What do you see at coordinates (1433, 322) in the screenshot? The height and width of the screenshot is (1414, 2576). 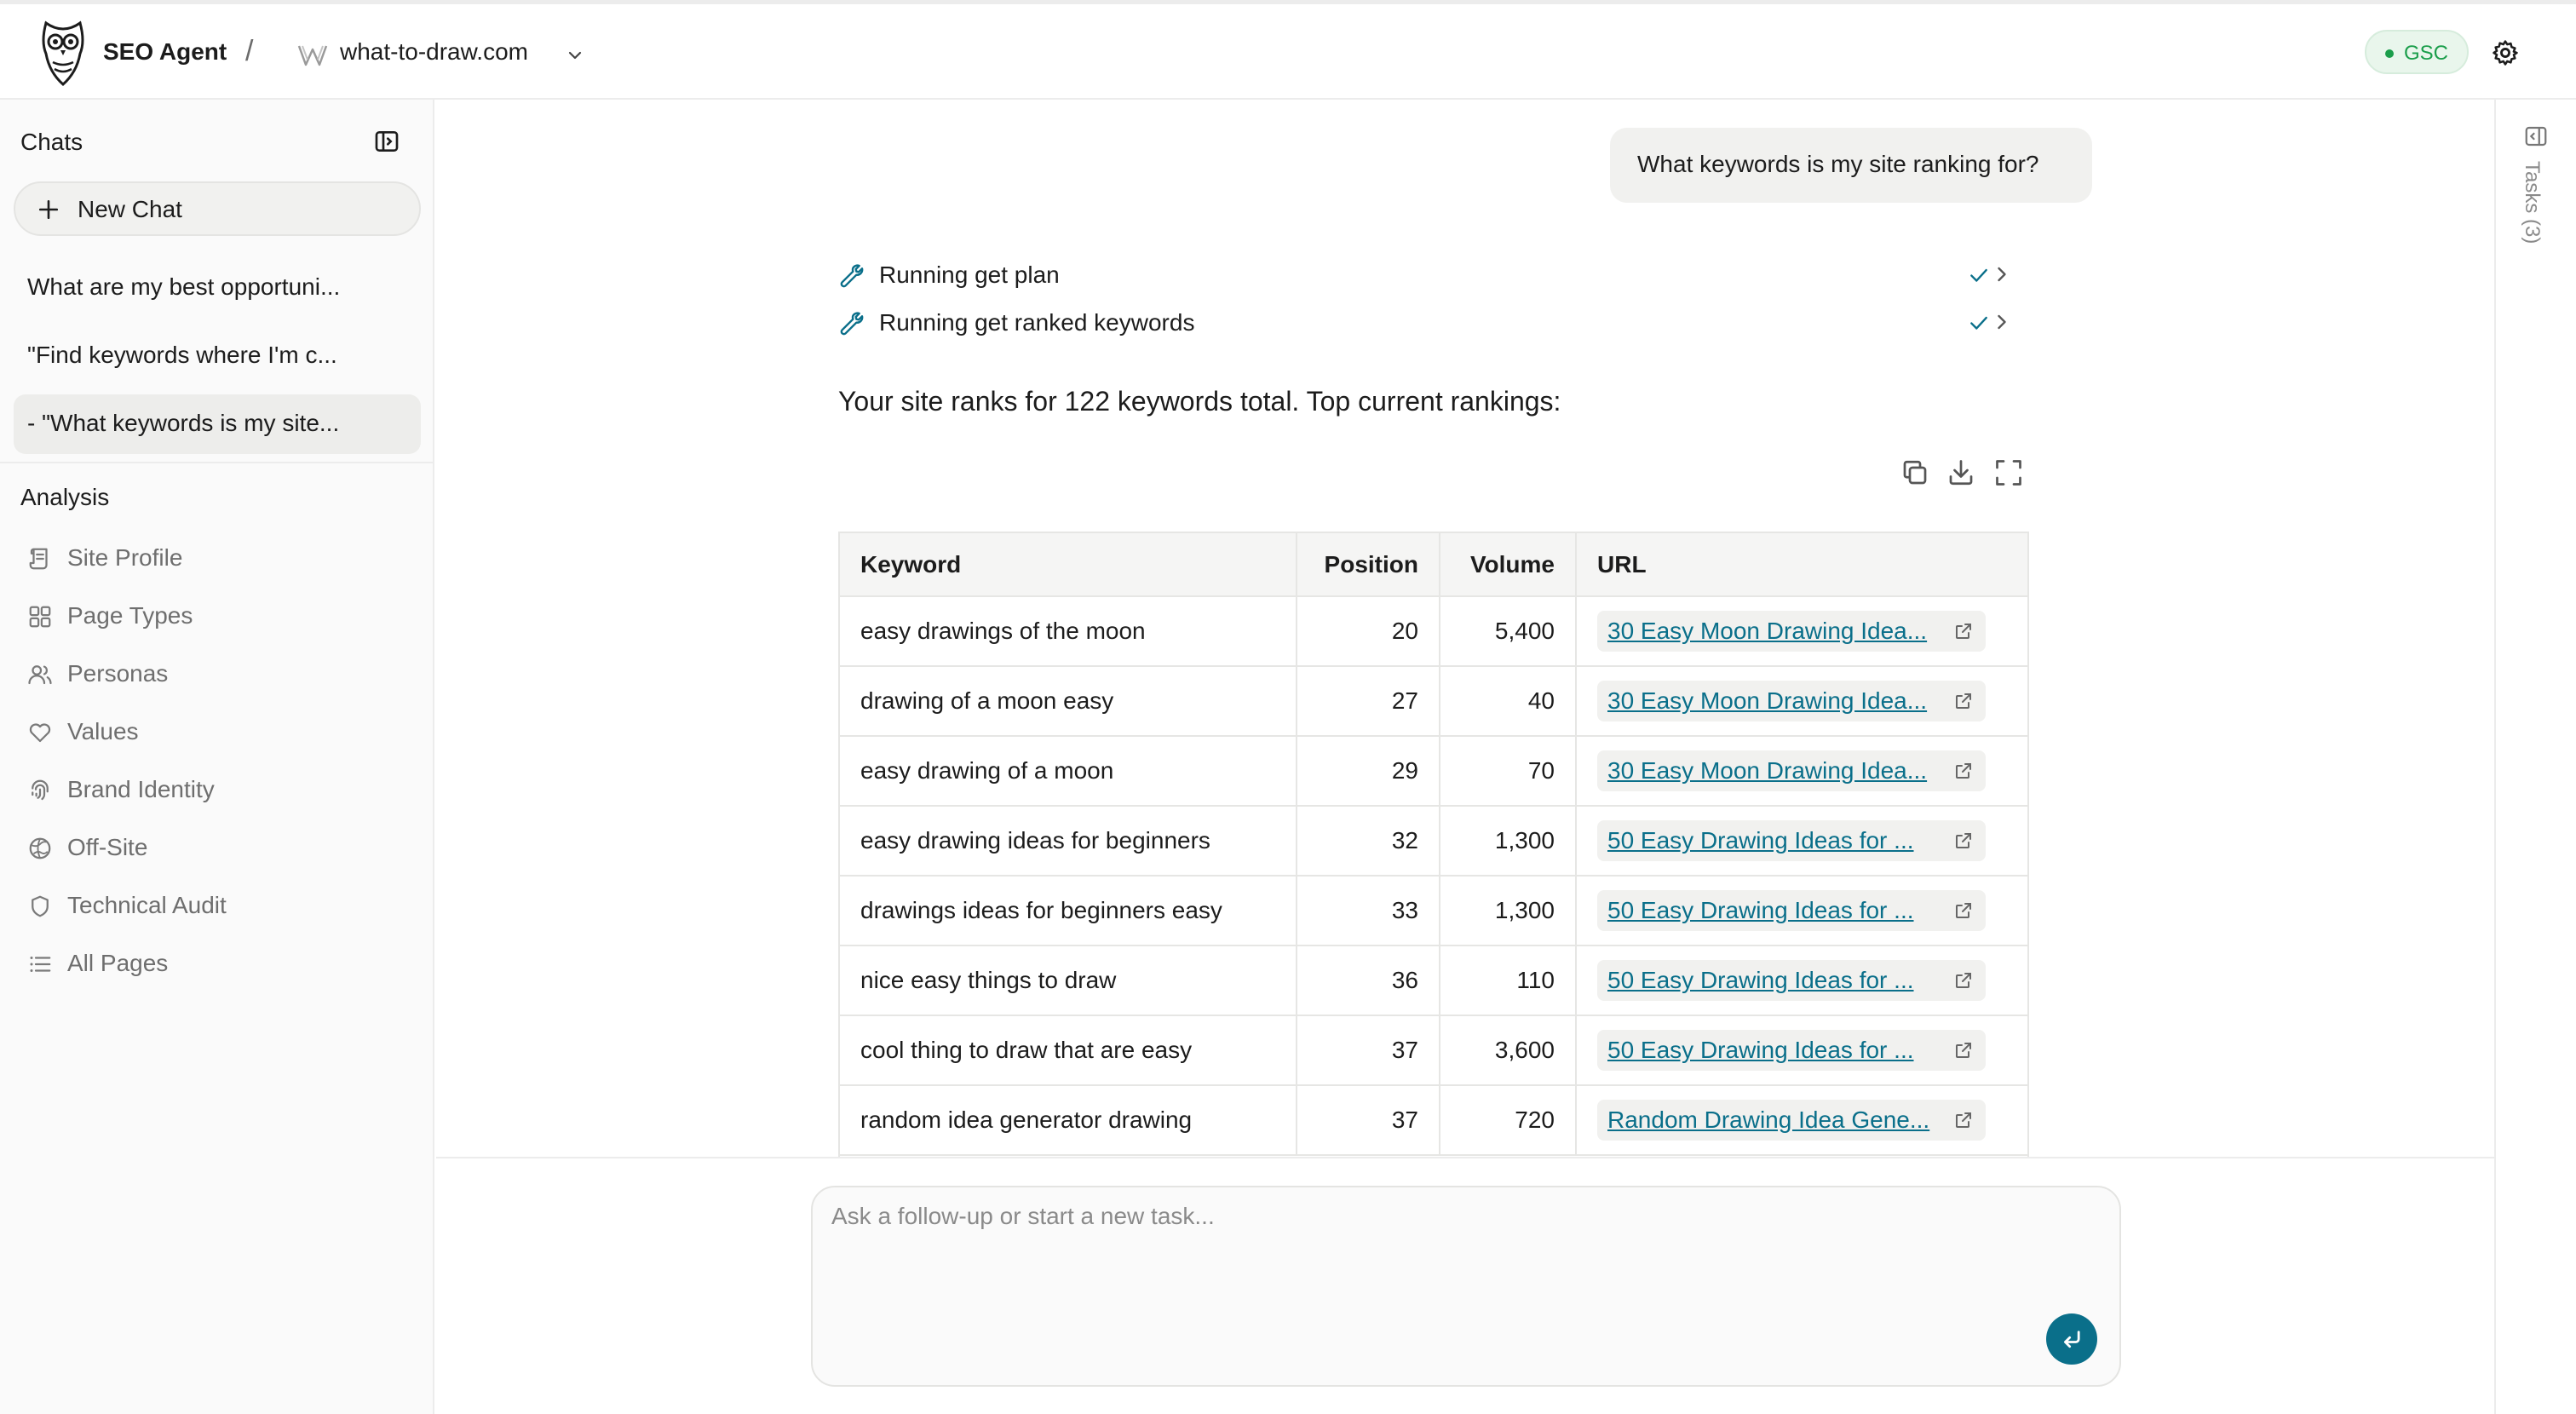 I see `tool-call-row: Running get ranked keywords` at bounding box center [1433, 322].